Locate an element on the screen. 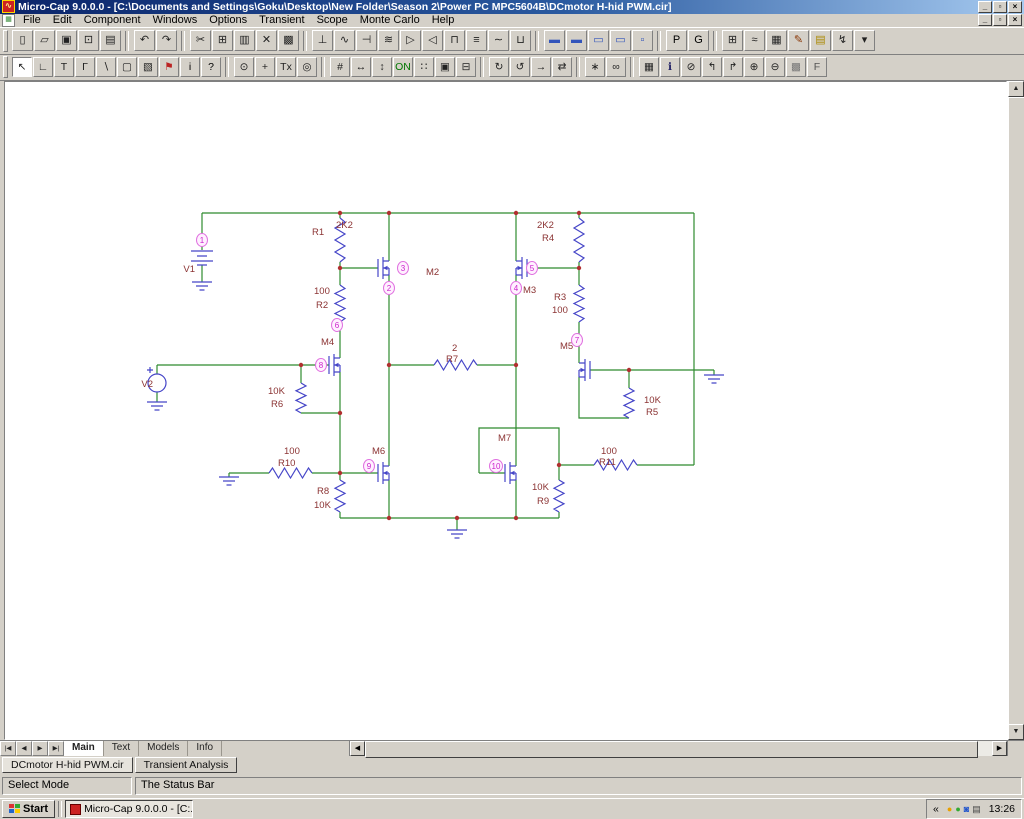 This screenshot has height=819, width=1024. menu-help: Help is located at coordinates (443, 20).